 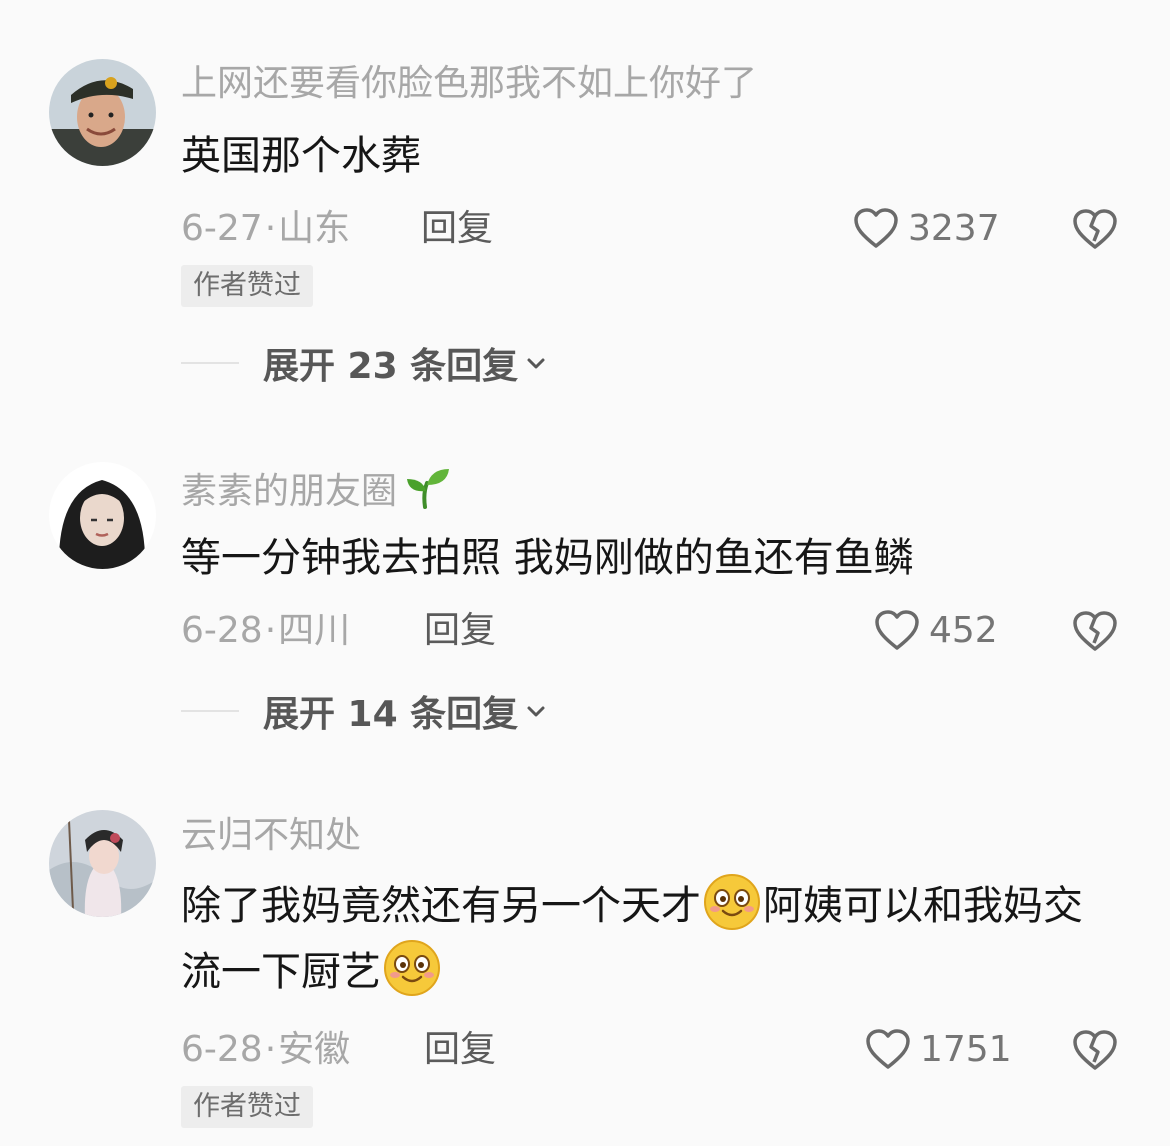 What do you see at coordinates (314, 1049) in the screenshot?
I see `comment-location: 安徽` at bounding box center [314, 1049].